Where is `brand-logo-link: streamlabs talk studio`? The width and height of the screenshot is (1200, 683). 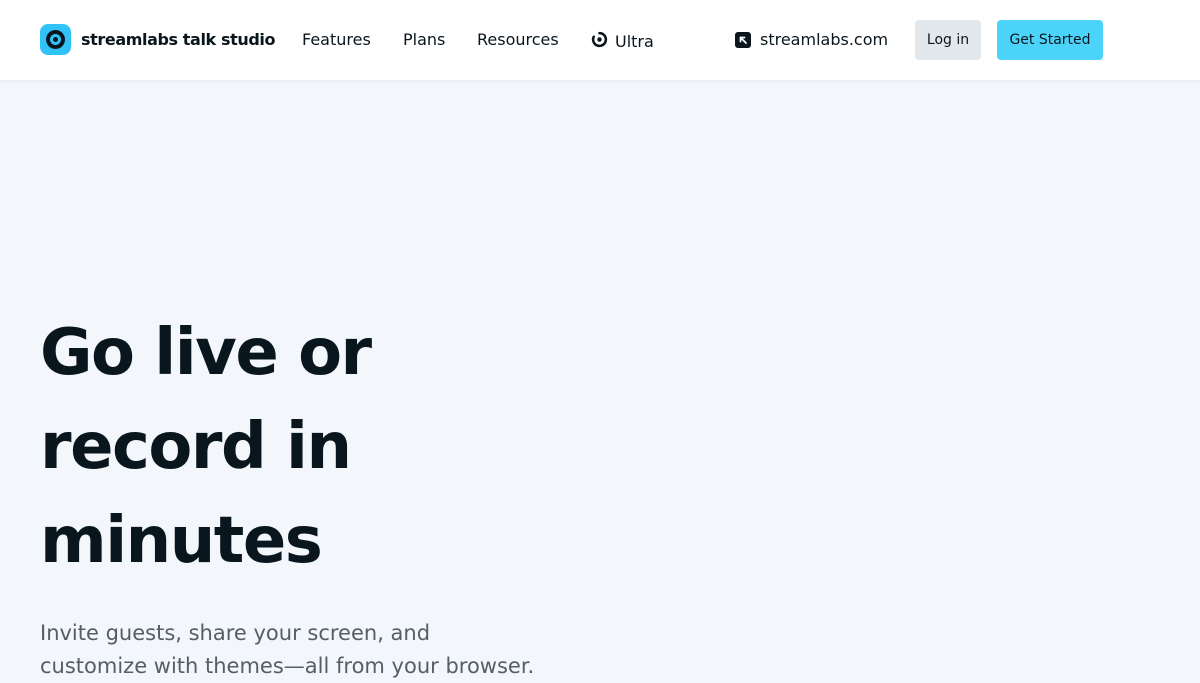
brand-logo-link: streamlabs talk studio is located at coordinates (157, 39).